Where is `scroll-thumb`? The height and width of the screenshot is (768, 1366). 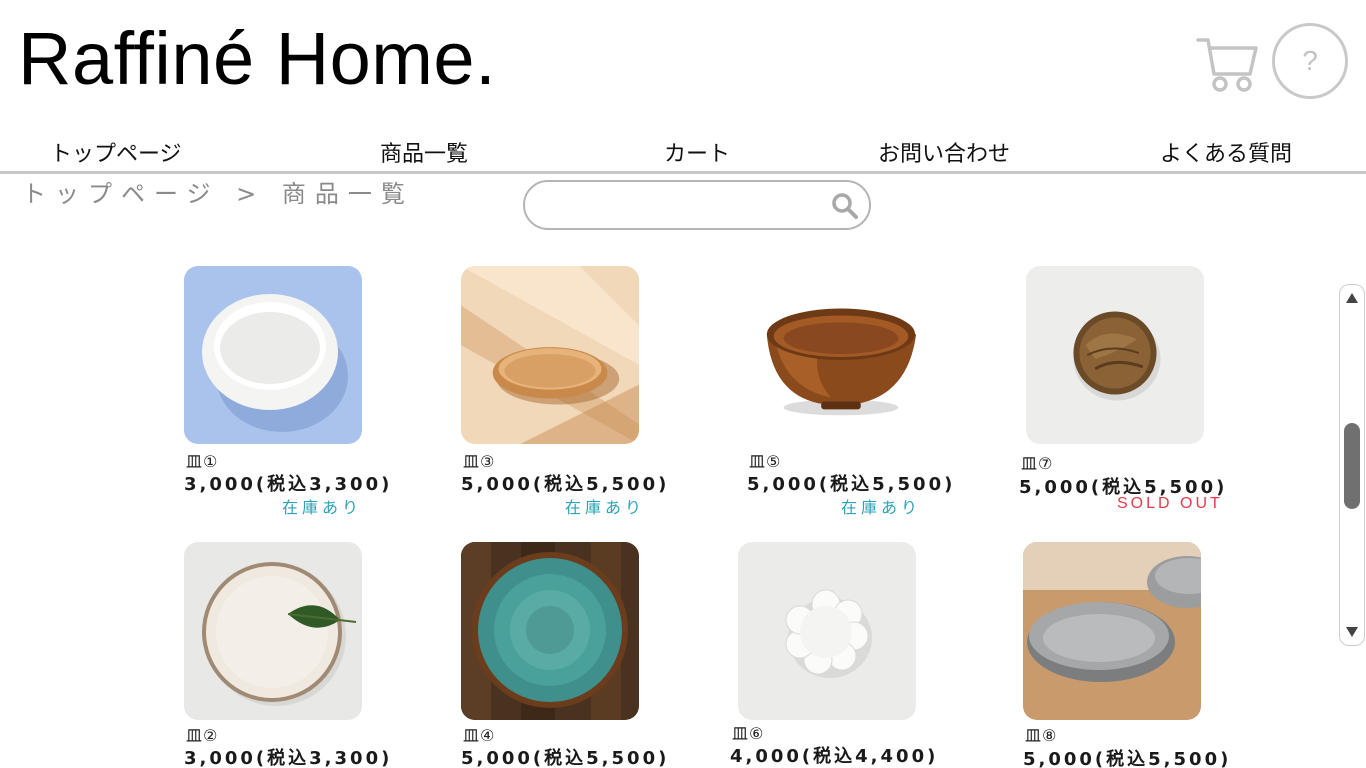 scroll-thumb is located at coordinates (1352, 466).